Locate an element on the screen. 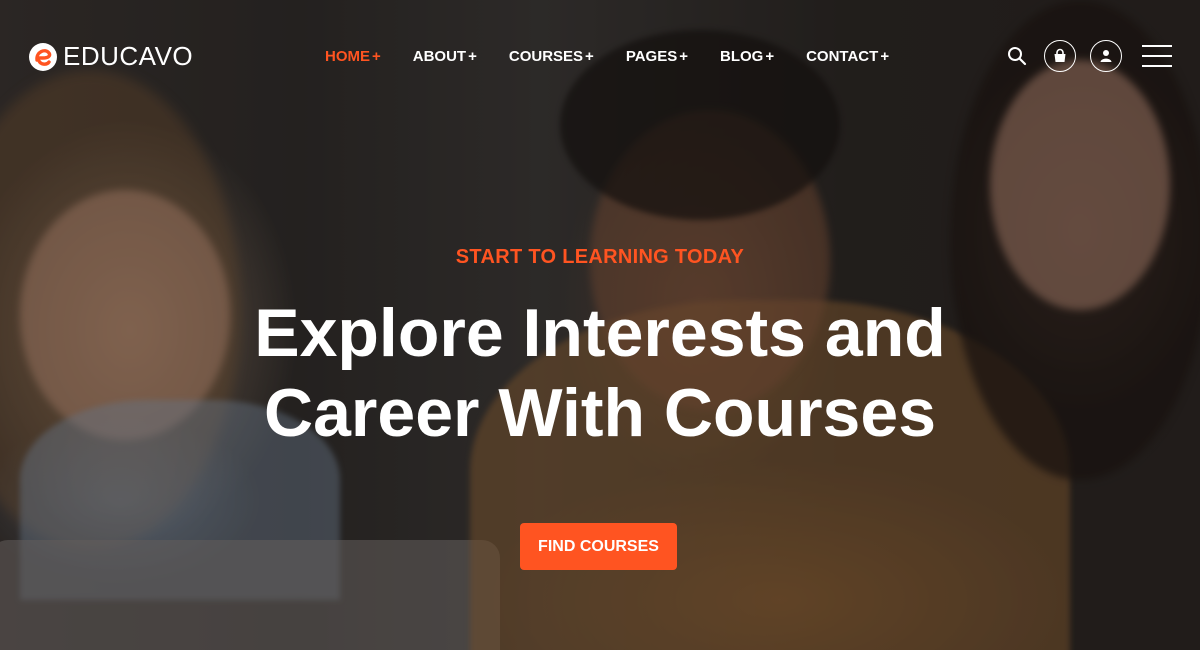 This screenshot has height=650, width=1200. nav-item-label: COURSES is located at coordinates (546, 56).